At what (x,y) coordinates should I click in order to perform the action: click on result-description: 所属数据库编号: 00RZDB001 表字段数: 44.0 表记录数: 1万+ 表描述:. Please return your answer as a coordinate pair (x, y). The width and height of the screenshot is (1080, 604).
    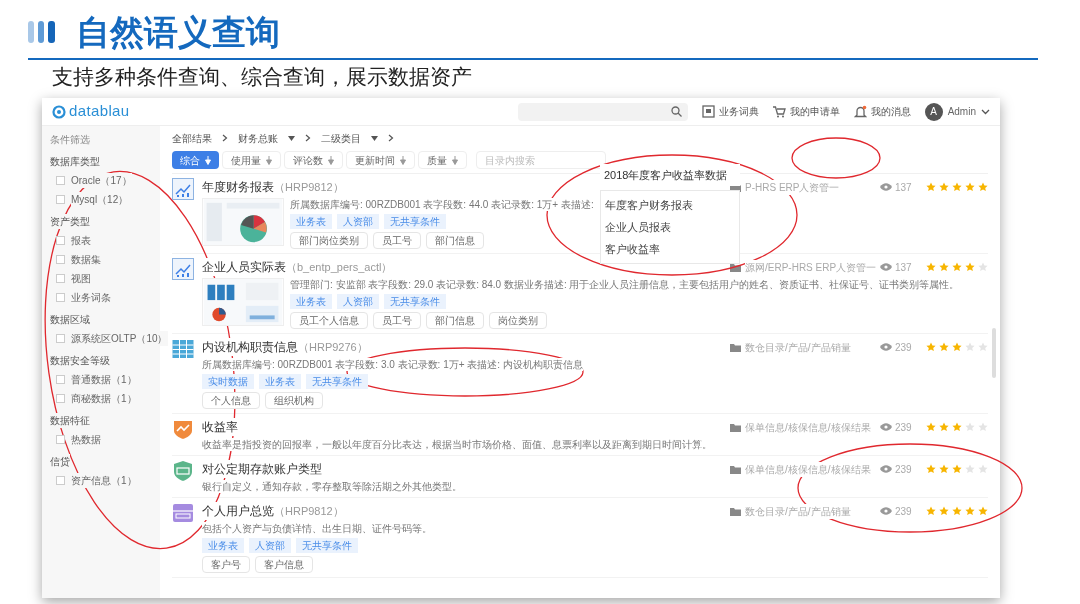
    Looking at the image, I should click on (442, 204).